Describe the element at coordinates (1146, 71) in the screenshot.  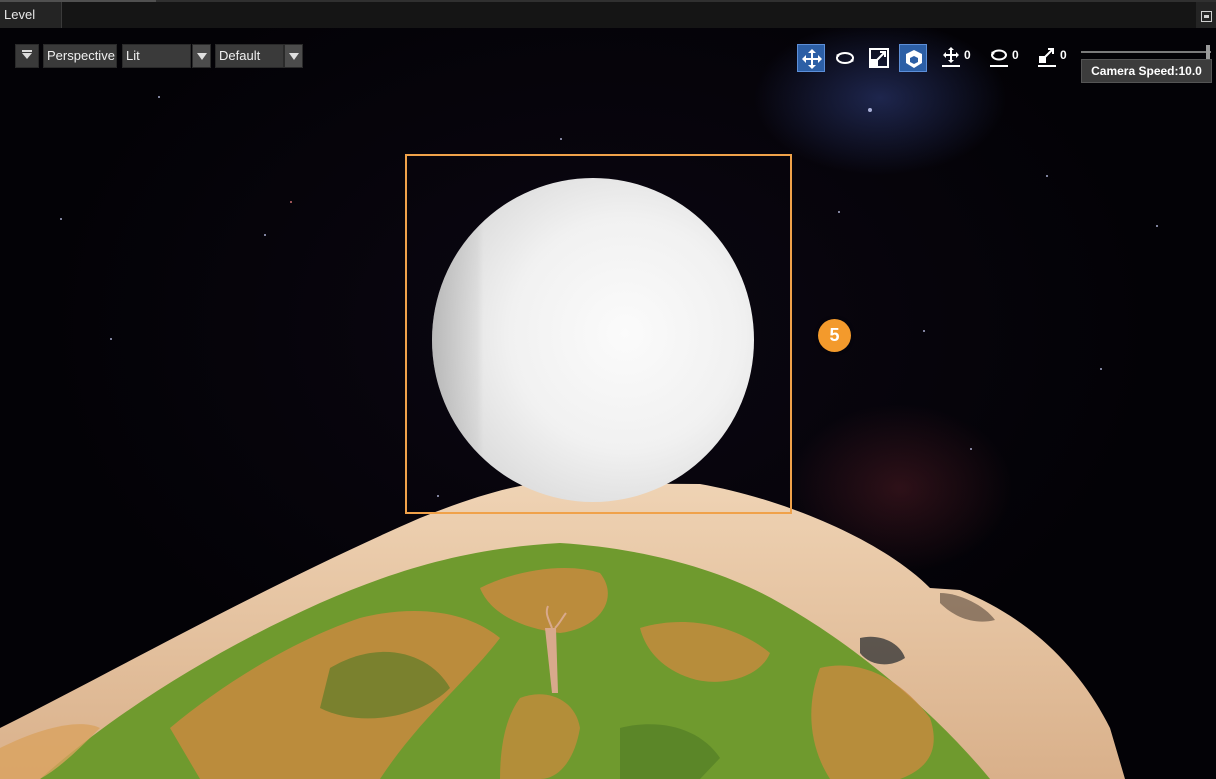
I see `camera-speed-tooltip: Camera Speed:10.0` at that location.